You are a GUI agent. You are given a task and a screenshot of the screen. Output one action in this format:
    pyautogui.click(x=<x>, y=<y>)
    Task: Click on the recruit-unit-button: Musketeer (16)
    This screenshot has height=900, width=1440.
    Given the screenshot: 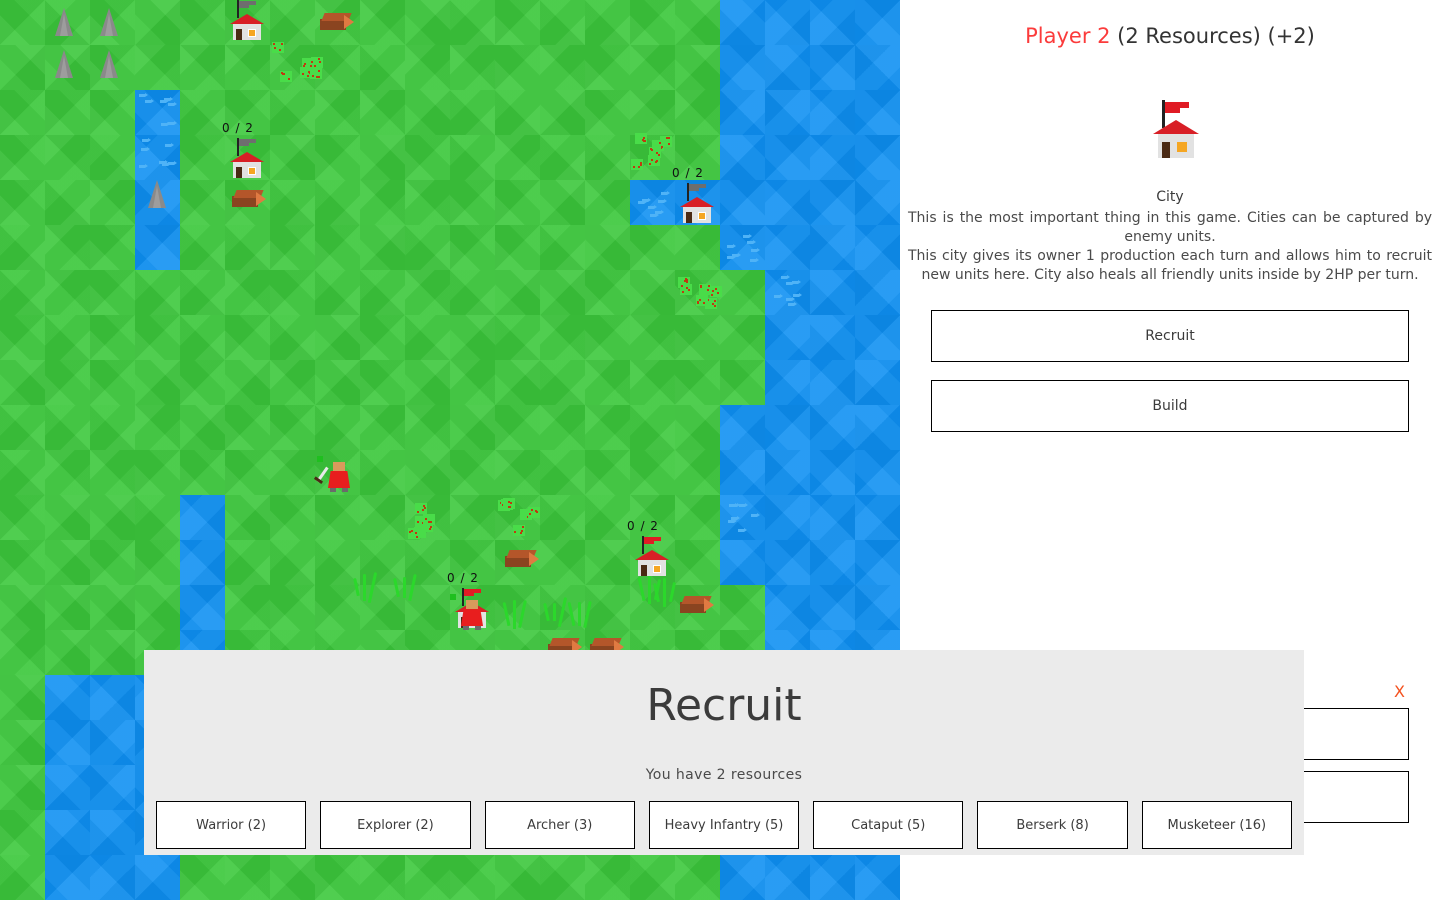 What is the action you would take?
    pyautogui.click(x=1216, y=825)
    